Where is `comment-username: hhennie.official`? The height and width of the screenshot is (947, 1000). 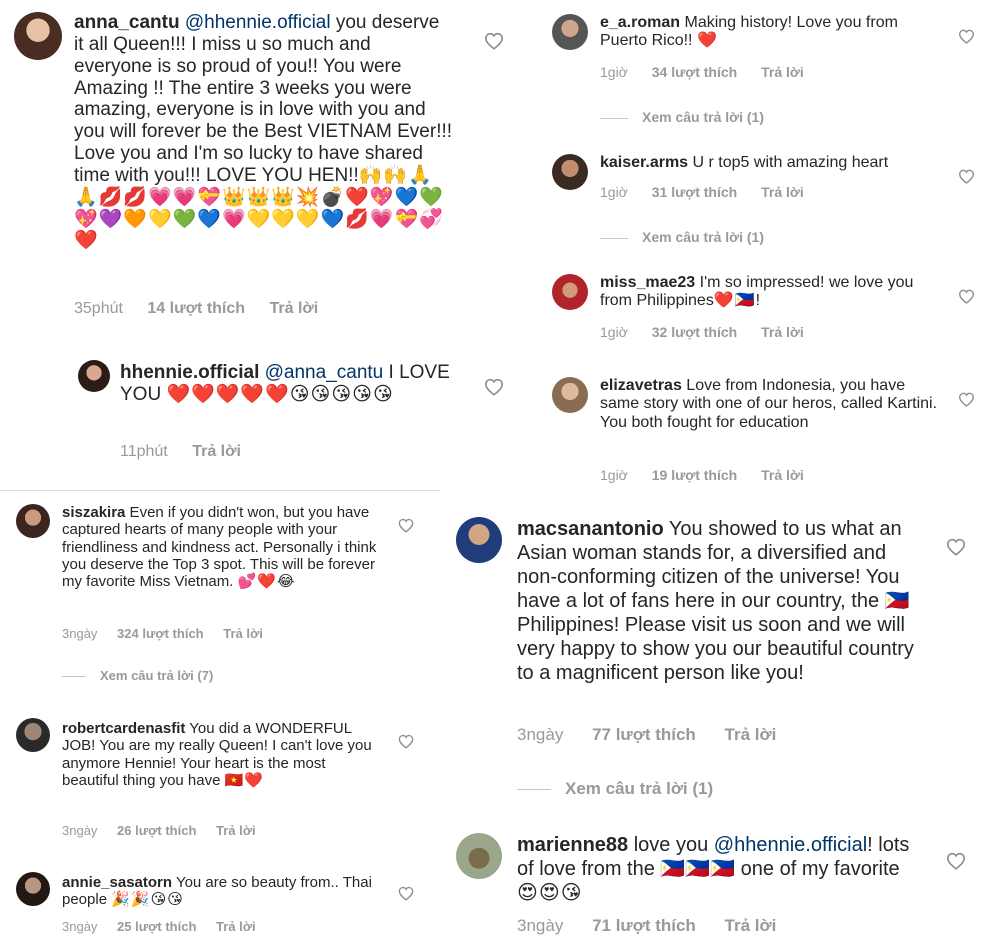 comment-username: hhennie.official is located at coordinates (189, 372).